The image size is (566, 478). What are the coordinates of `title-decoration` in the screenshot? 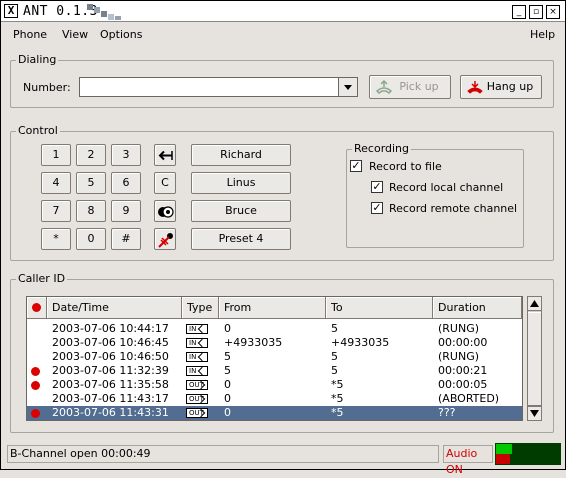 It's located at (104, 12).